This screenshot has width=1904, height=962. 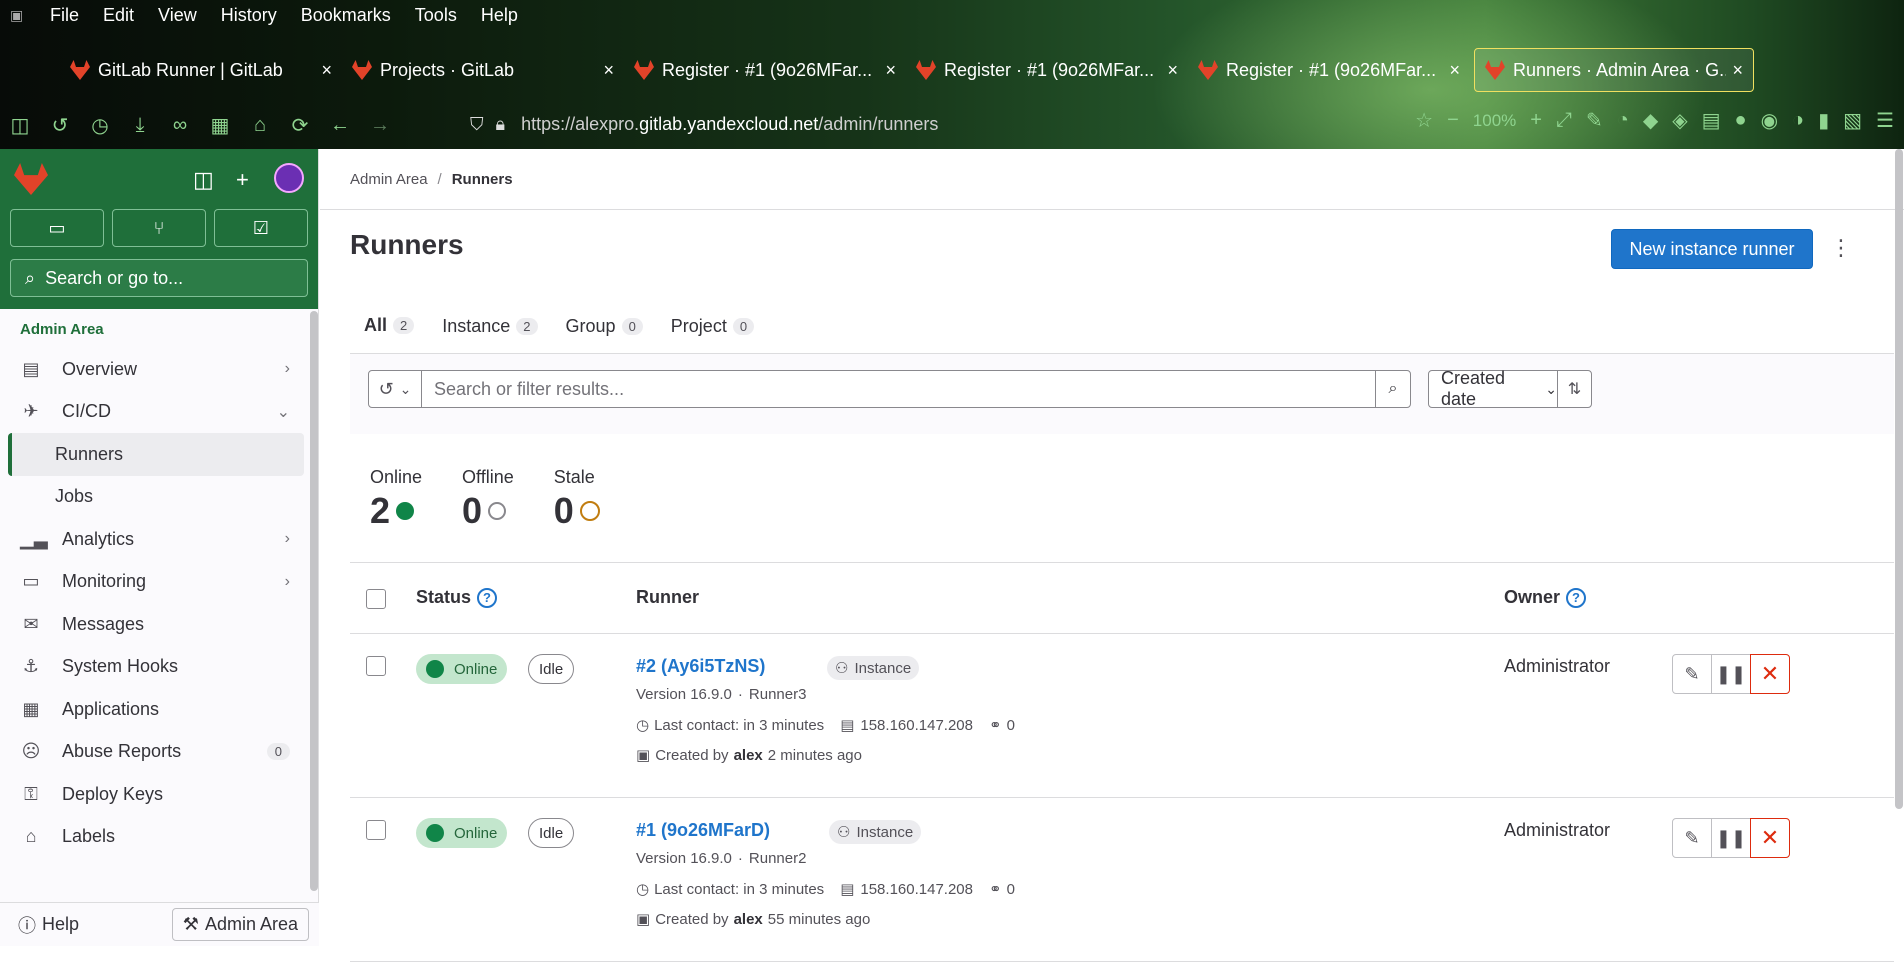 What do you see at coordinates (1453, 120) in the screenshot?
I see `zoom-out-icon: −` at bounding box center [1453, 120].